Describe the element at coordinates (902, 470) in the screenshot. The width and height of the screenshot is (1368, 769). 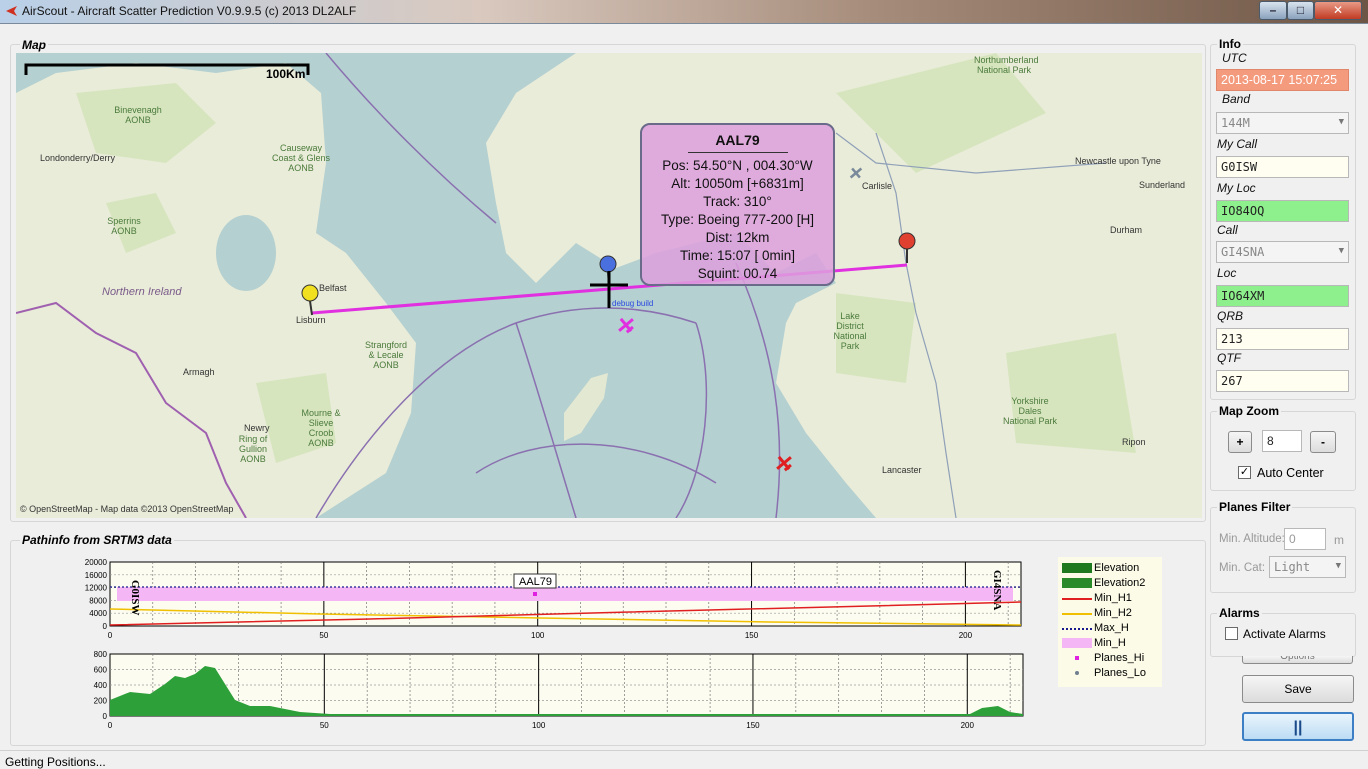
I see `place-label: Lancaster` at that location.